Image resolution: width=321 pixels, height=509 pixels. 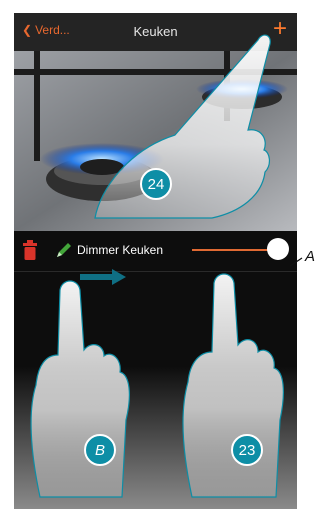 What do you see at coordinates (310, 256) in the screenshot?
I see `callout-a-label: A` at bounding box center [310, 256].